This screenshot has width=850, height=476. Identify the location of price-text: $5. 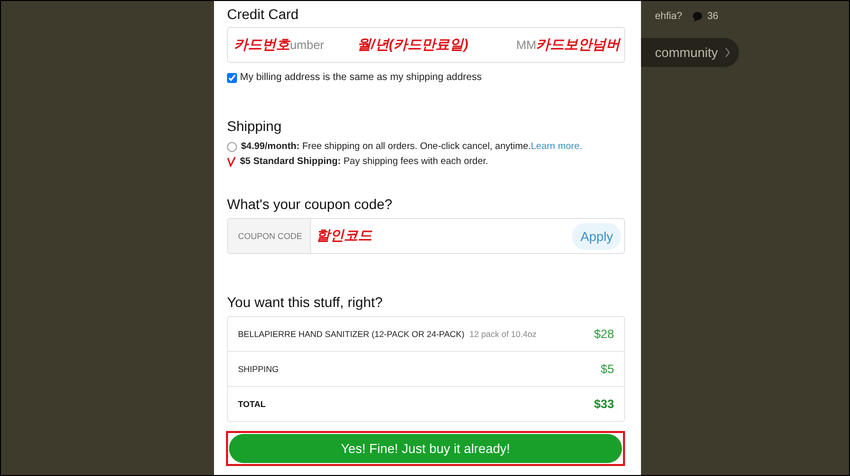
(607, 369).